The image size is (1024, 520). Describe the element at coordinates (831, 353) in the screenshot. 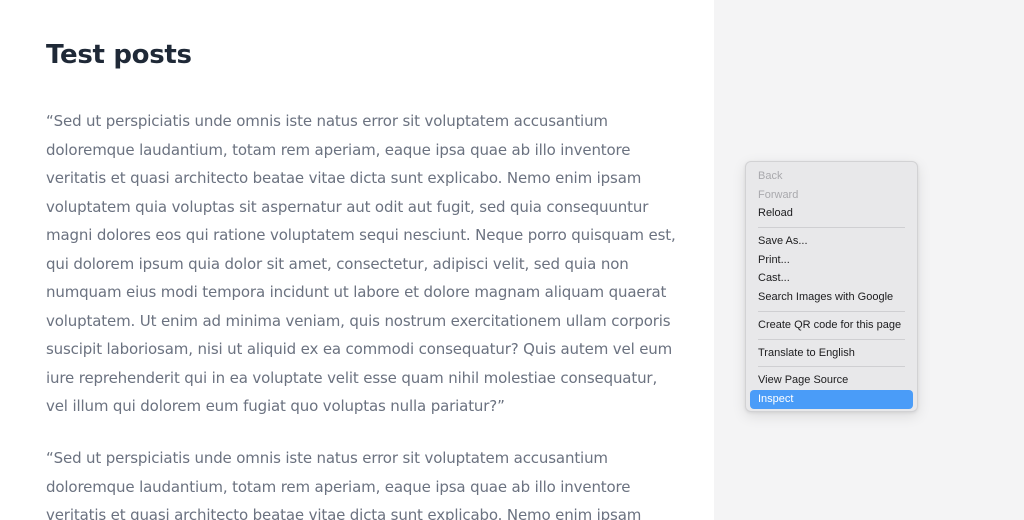

I see `menu-item-translate: Translate to English` at that location.